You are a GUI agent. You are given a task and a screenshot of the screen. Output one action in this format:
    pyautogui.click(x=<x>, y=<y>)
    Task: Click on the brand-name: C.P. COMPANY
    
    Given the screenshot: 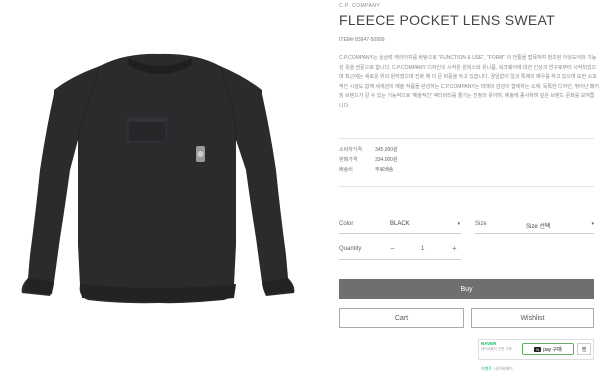 What is the action you would take?
    pyautogui.click(x=360, y=6)
    